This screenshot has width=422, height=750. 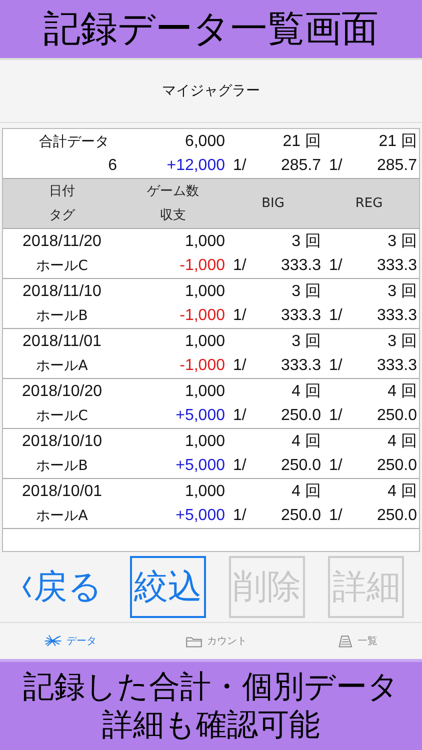 I want to click on tab: データ, so click(x=70, y=641).